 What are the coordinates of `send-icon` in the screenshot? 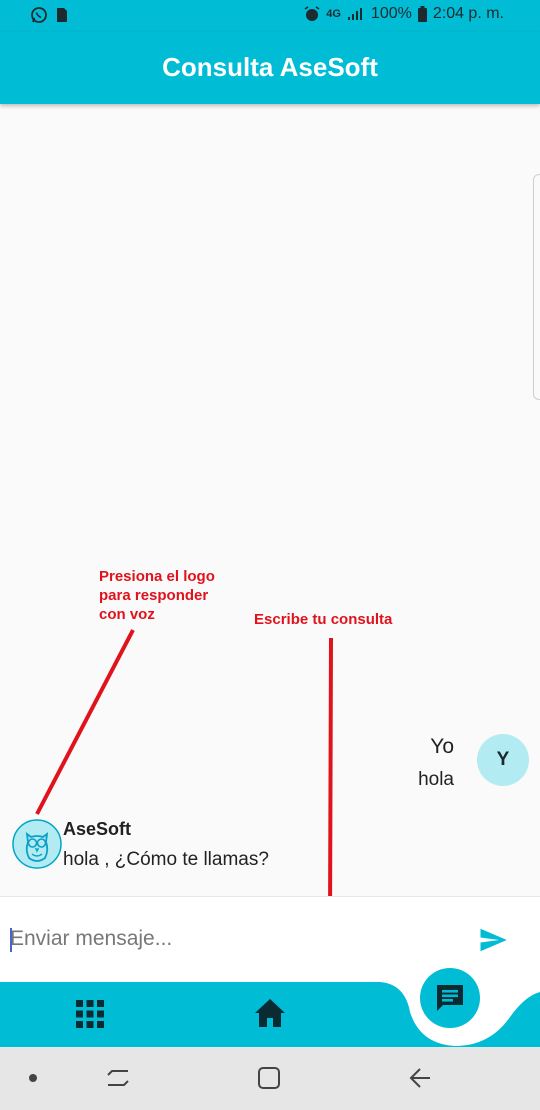 It's located at (493, 940).